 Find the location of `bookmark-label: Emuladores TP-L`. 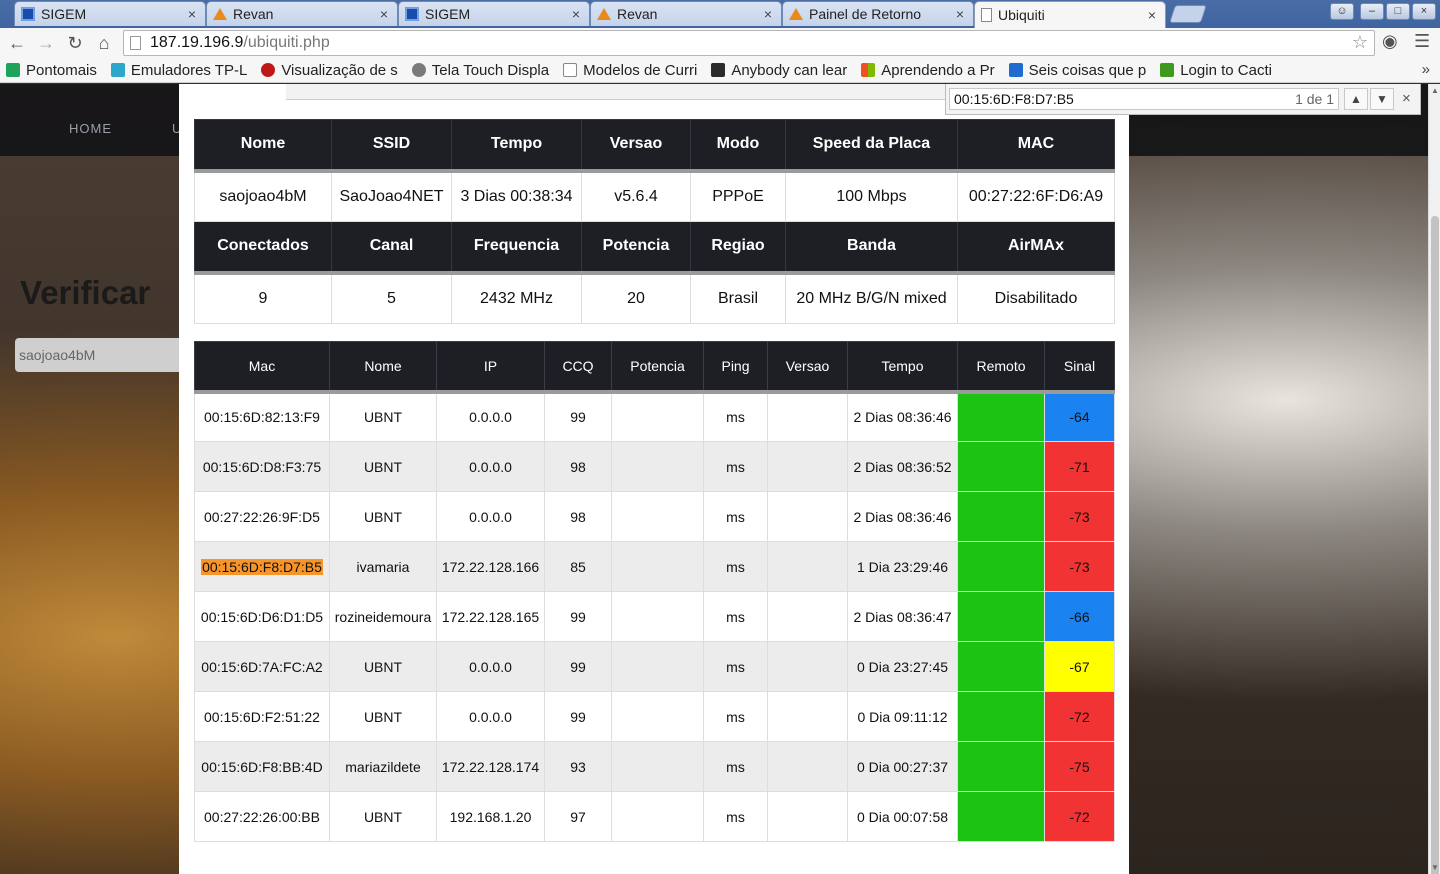

bookmark-label: Emuladores TP-L is located at coordinates (189, 70).